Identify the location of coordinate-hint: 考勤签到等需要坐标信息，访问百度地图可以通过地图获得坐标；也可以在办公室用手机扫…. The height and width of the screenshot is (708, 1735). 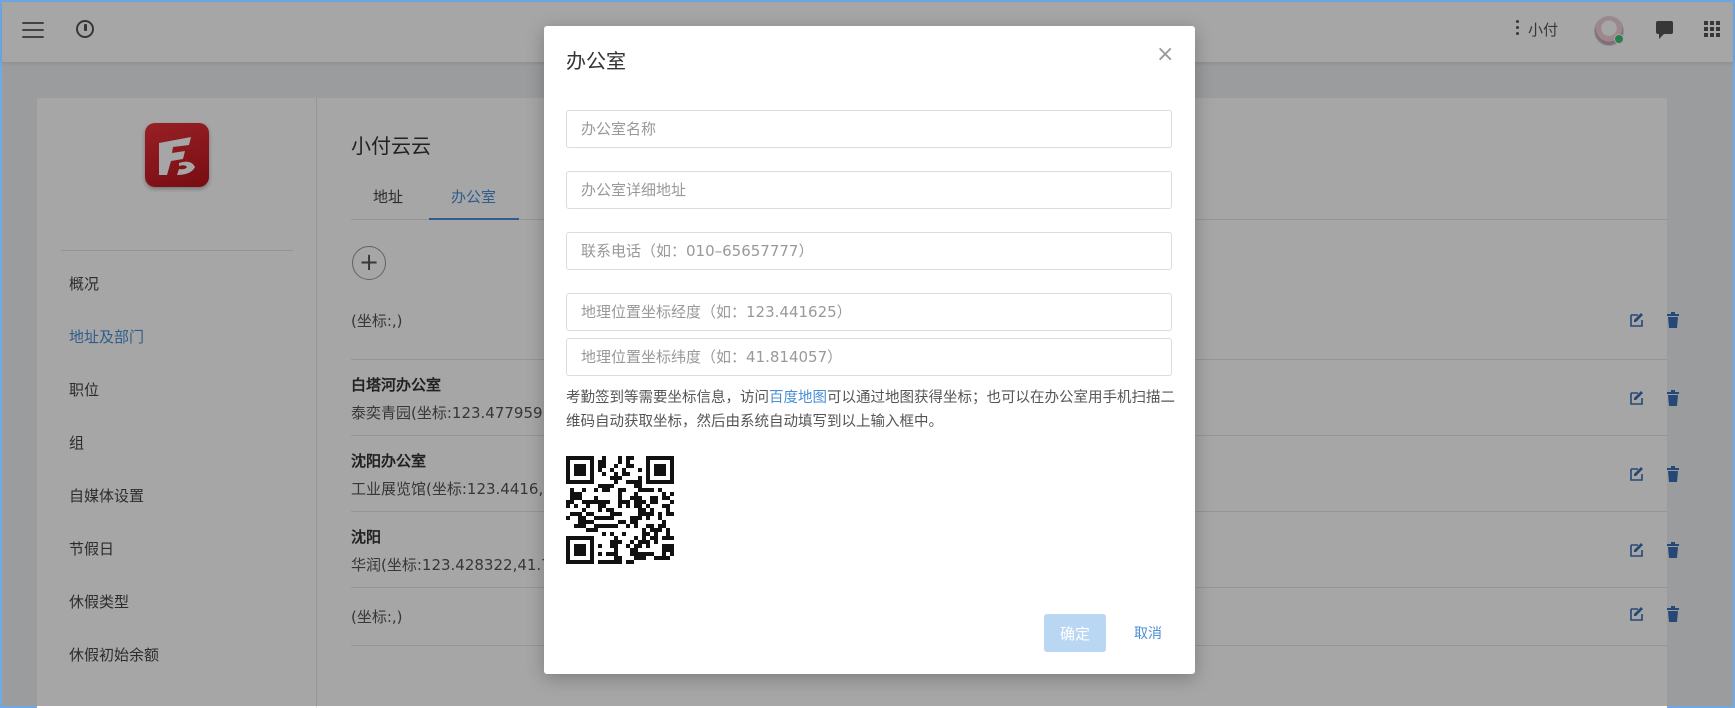
(871, 410).